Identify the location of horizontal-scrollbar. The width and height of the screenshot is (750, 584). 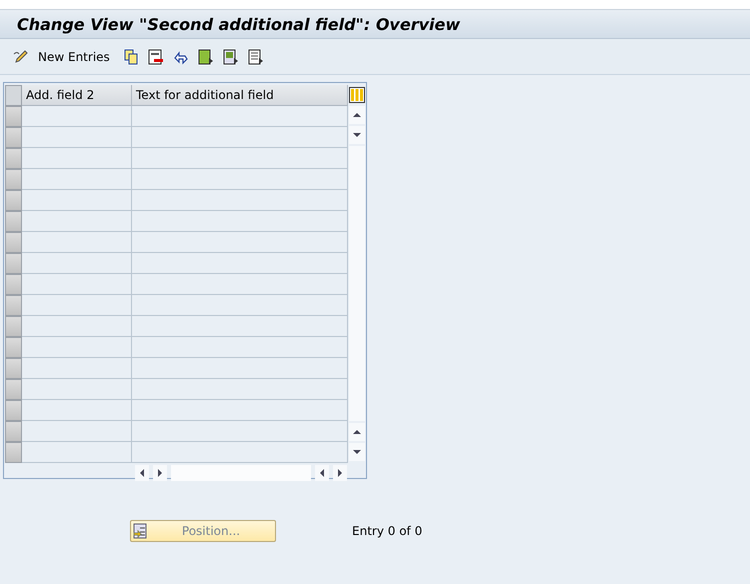
(241, 473).